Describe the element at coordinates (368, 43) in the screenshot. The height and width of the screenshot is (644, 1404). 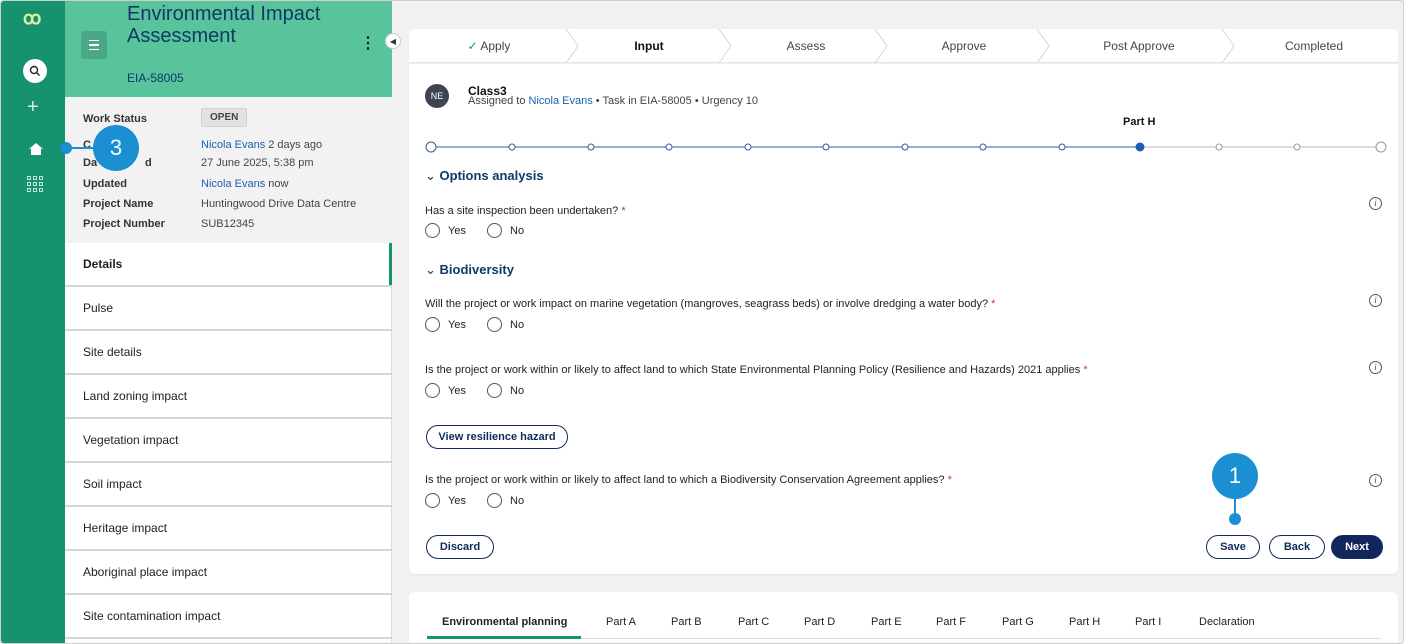
I see `more-options-icon: ⋮` at that location.